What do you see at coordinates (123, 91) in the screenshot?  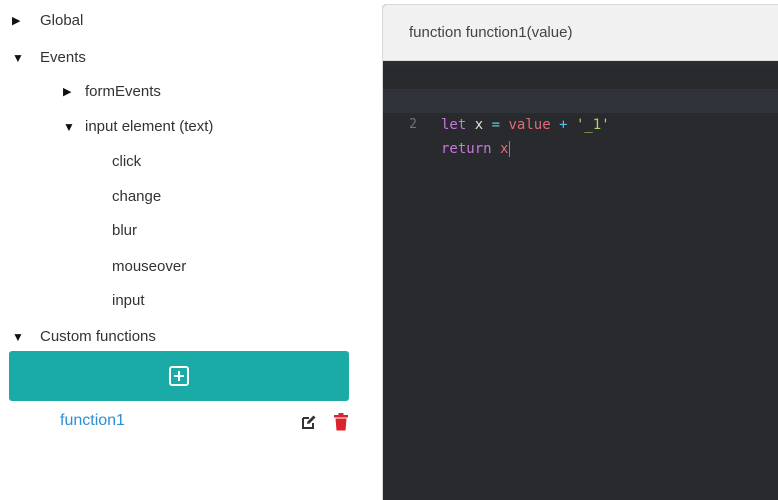 I see `tree-node-label: formEvents` at bounding box center [123, 91].